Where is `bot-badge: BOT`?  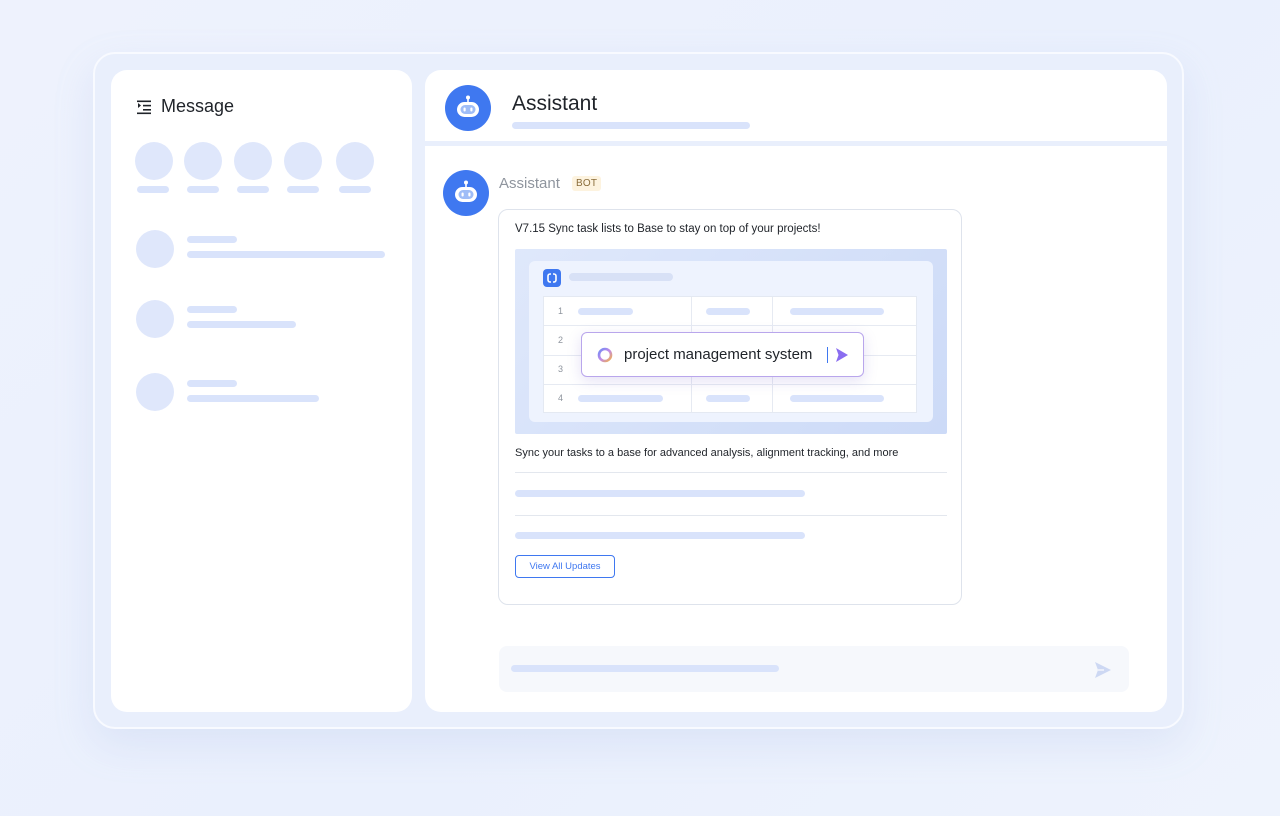
bot-badge: BOT is located at coordinates (587, 183).